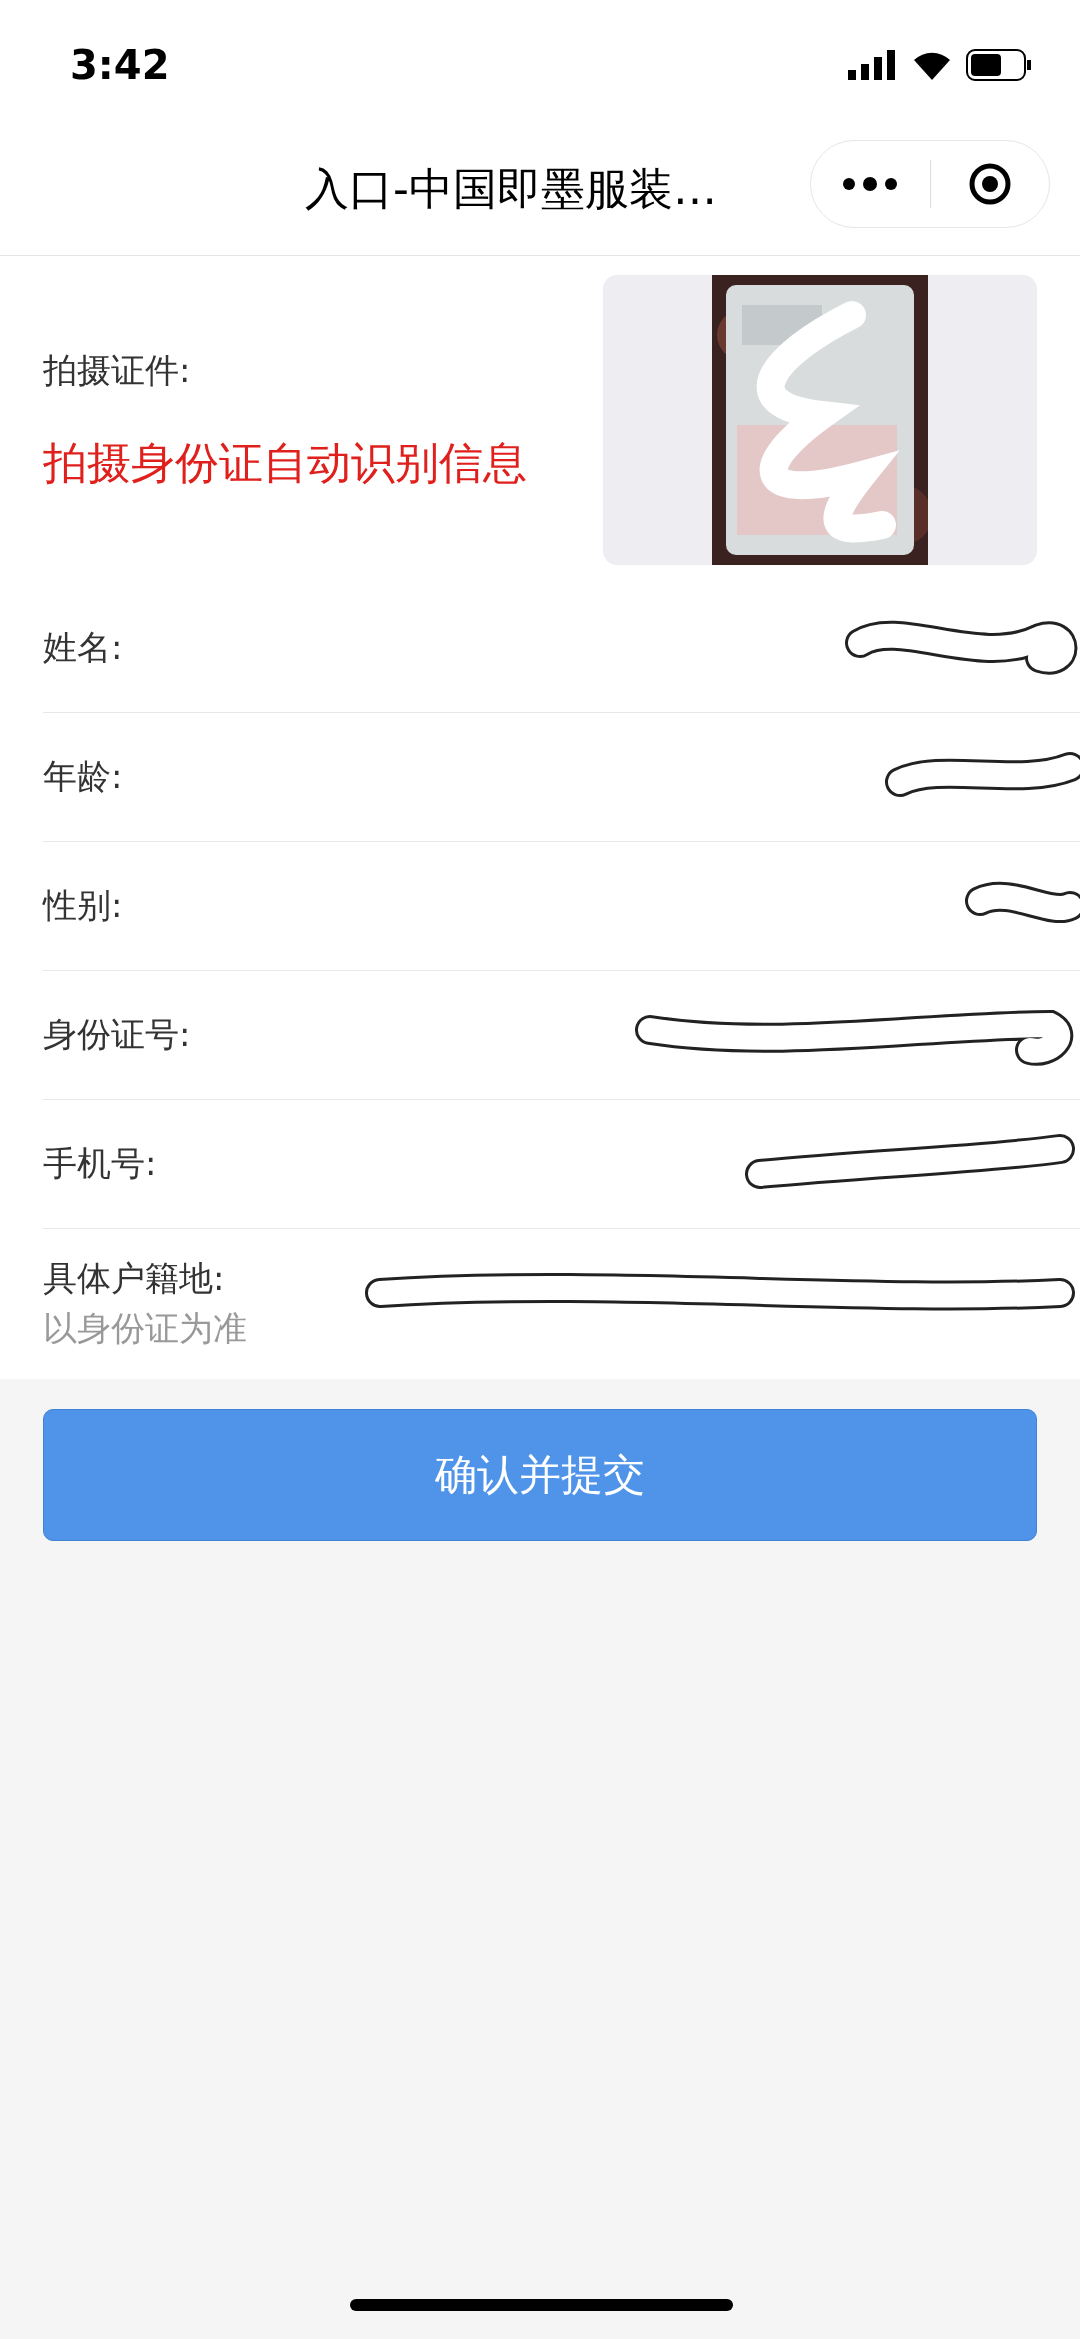 This screenshot has height=2339, width=1080. Describe the element at coordinates (83, 776) in the screenshot. I see `field-label: 年龄:` at that location.